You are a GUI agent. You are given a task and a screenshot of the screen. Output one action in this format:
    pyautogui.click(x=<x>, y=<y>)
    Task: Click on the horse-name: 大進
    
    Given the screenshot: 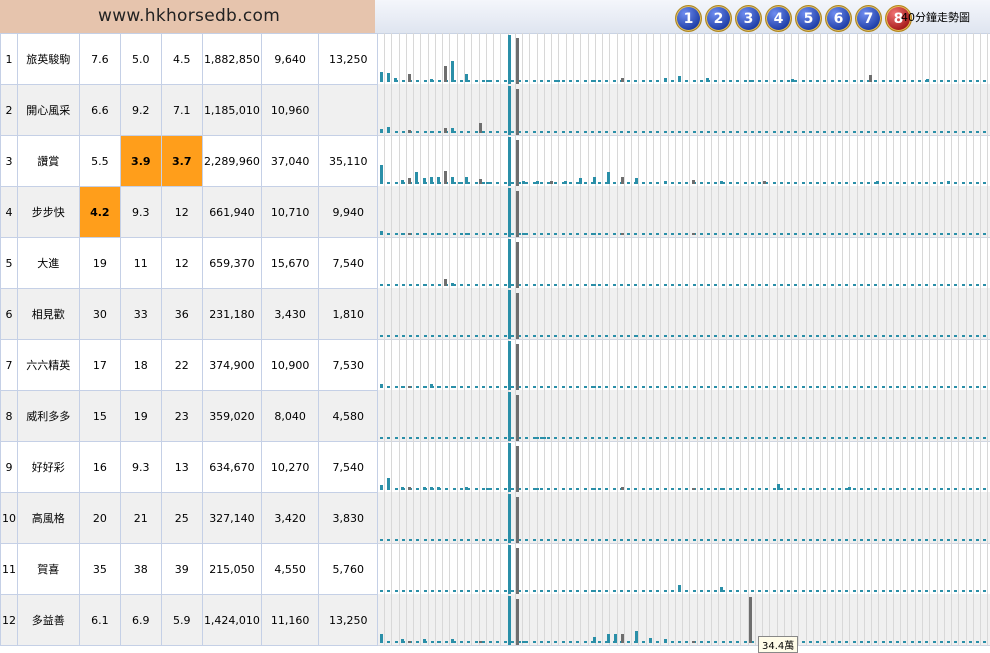 What is the action you would take?
    pyautogui.click(x=48, y=263)
    